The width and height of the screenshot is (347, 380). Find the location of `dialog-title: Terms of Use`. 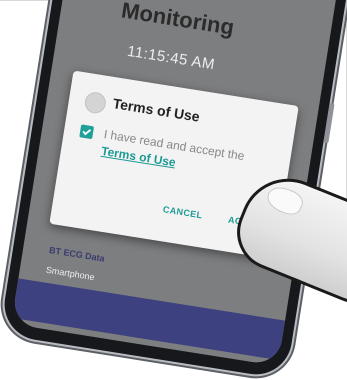

dialog-title: Terms of Use is located at coordinates (156, 110).